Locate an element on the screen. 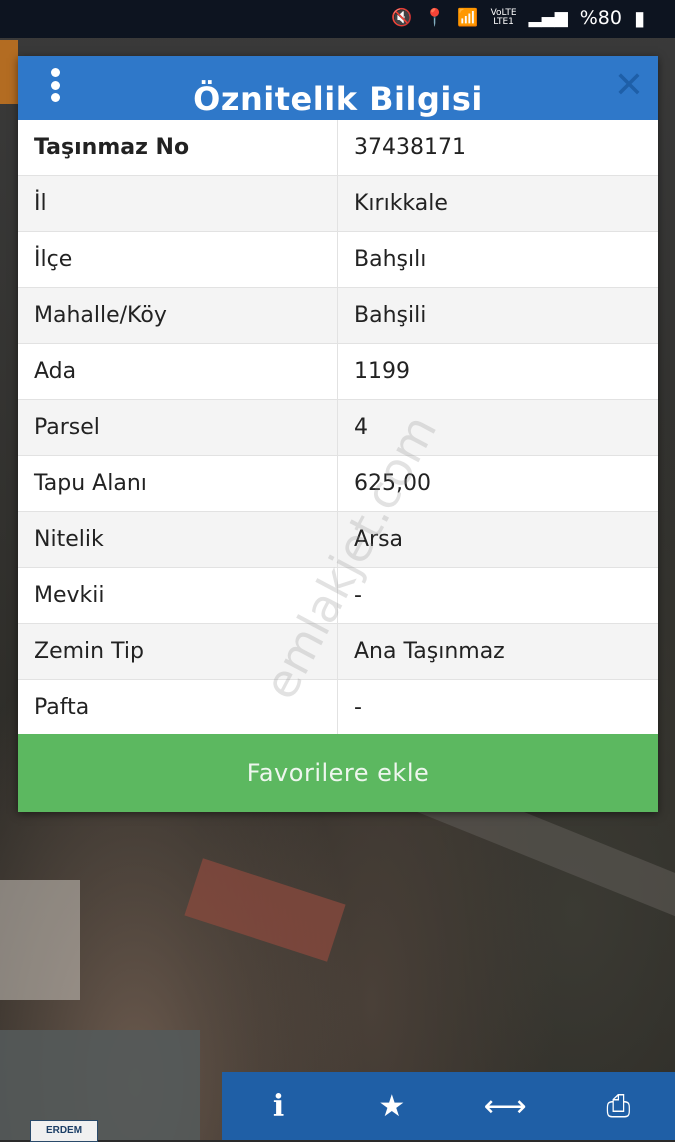  info-icon: i is located at coordinates (279, 1106).